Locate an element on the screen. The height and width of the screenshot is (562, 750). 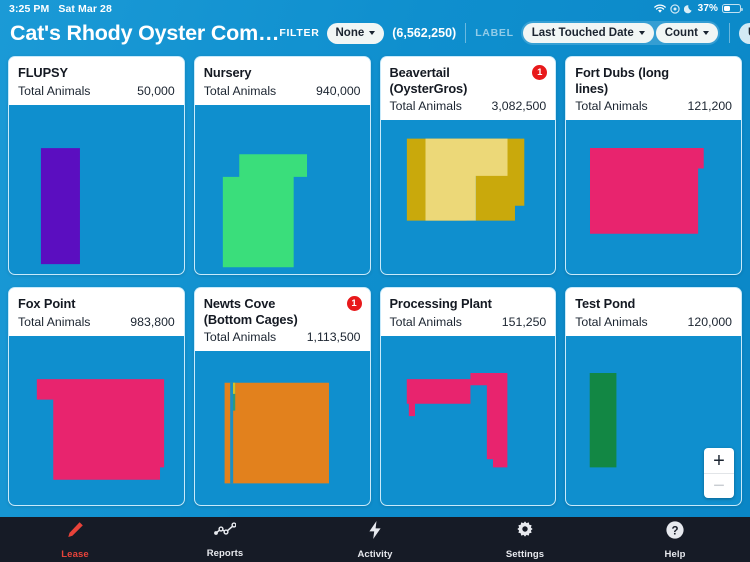
lease-card-stat: Total Animals 3,082,500 is located at coordinates (468, 106).